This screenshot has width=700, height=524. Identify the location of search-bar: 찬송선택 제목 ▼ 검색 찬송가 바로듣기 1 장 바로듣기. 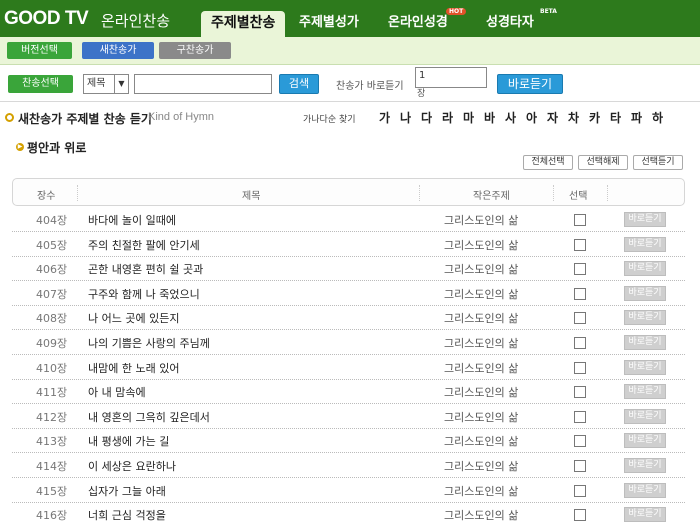
(350, 83).